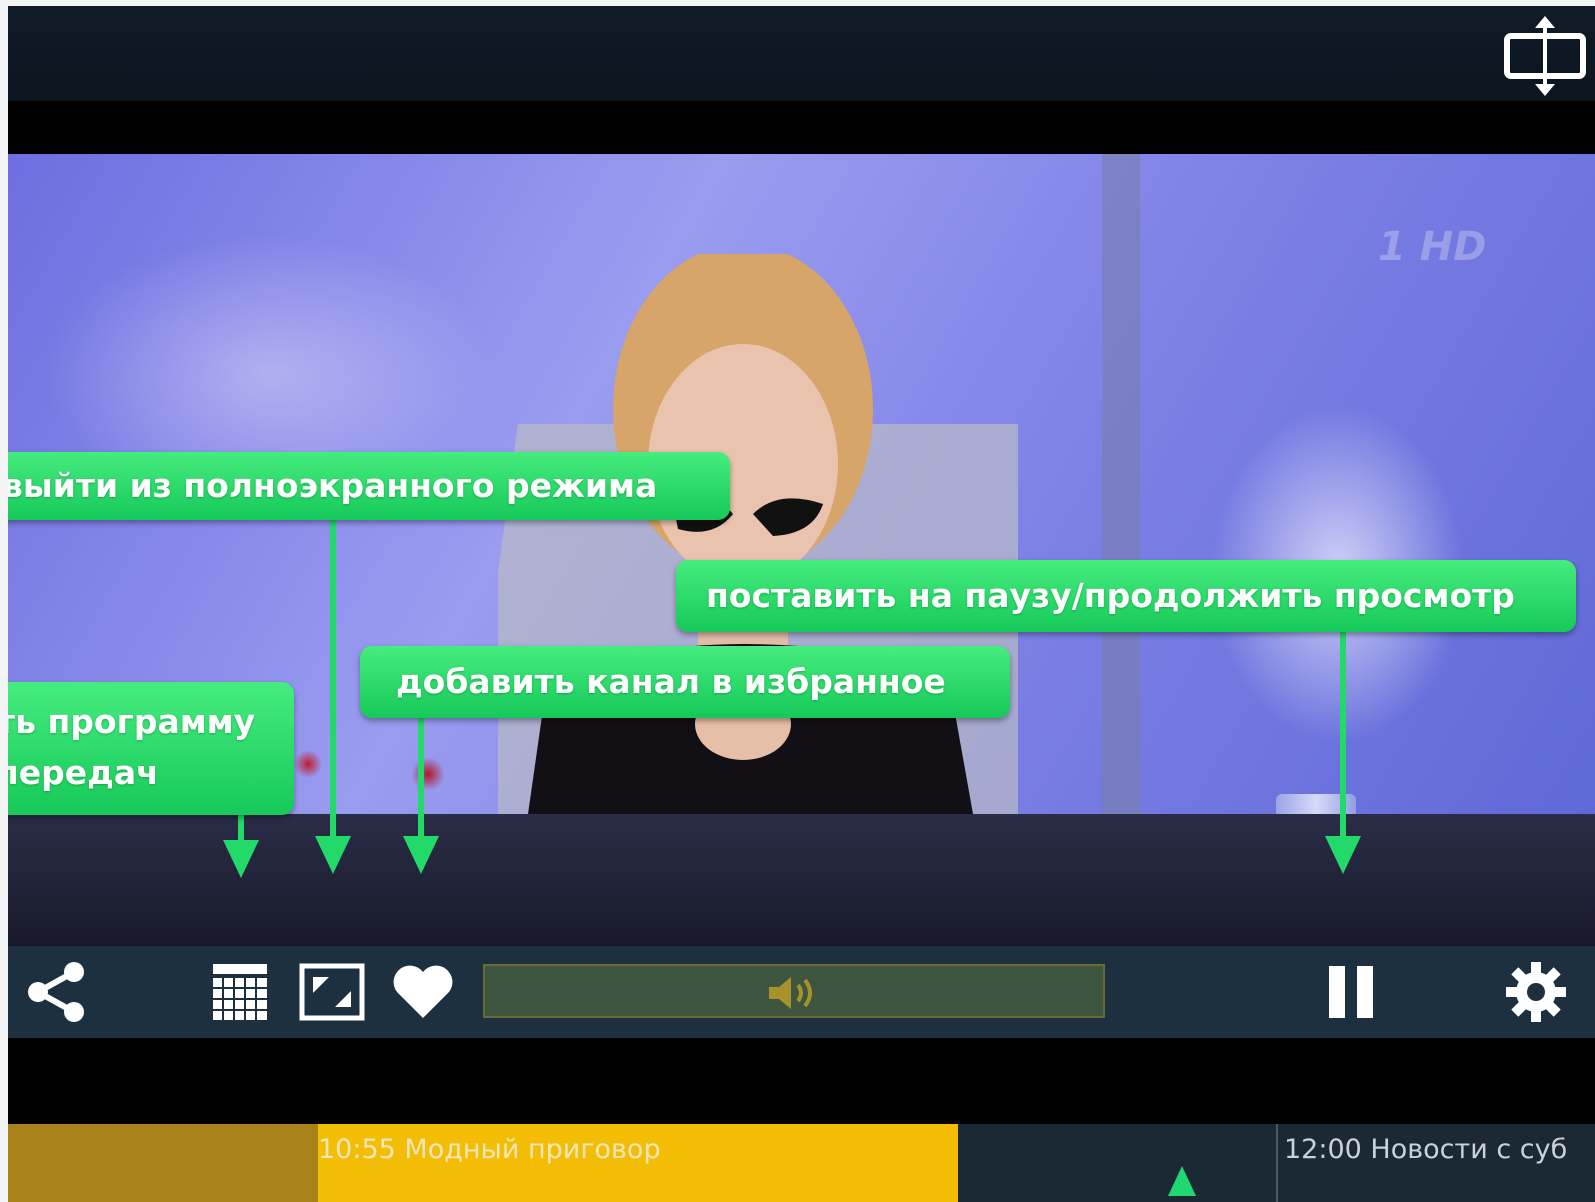 The height and width of the screenshot is (1202, 1595). I want to click on channel-watermark: 1 HD, so click(1432, 247).